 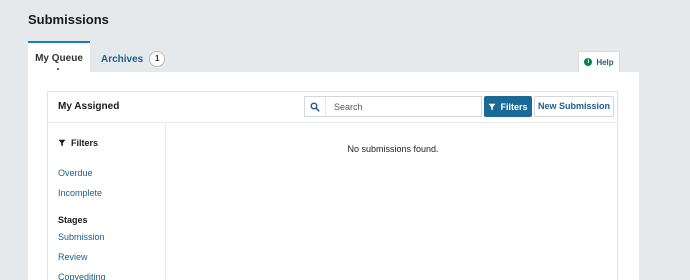 I want to click on search-box, so click(x=393, y=106).